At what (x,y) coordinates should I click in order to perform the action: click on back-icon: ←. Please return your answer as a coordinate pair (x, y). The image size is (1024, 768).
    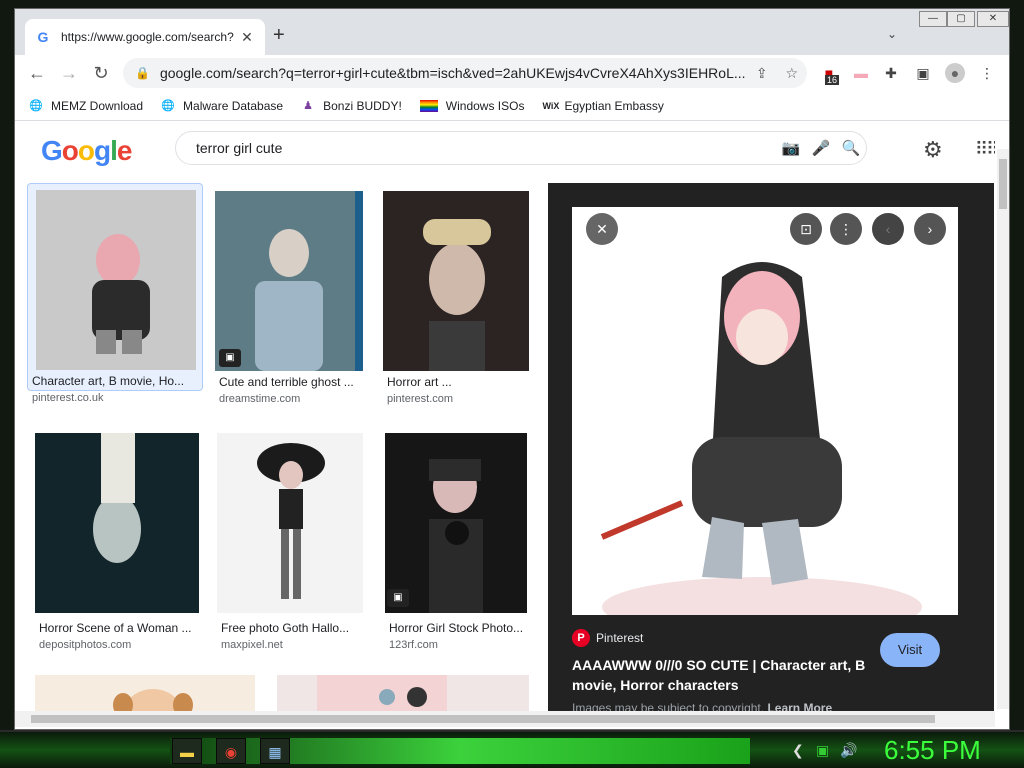
    Looking at the image, I should click on (37, 73).